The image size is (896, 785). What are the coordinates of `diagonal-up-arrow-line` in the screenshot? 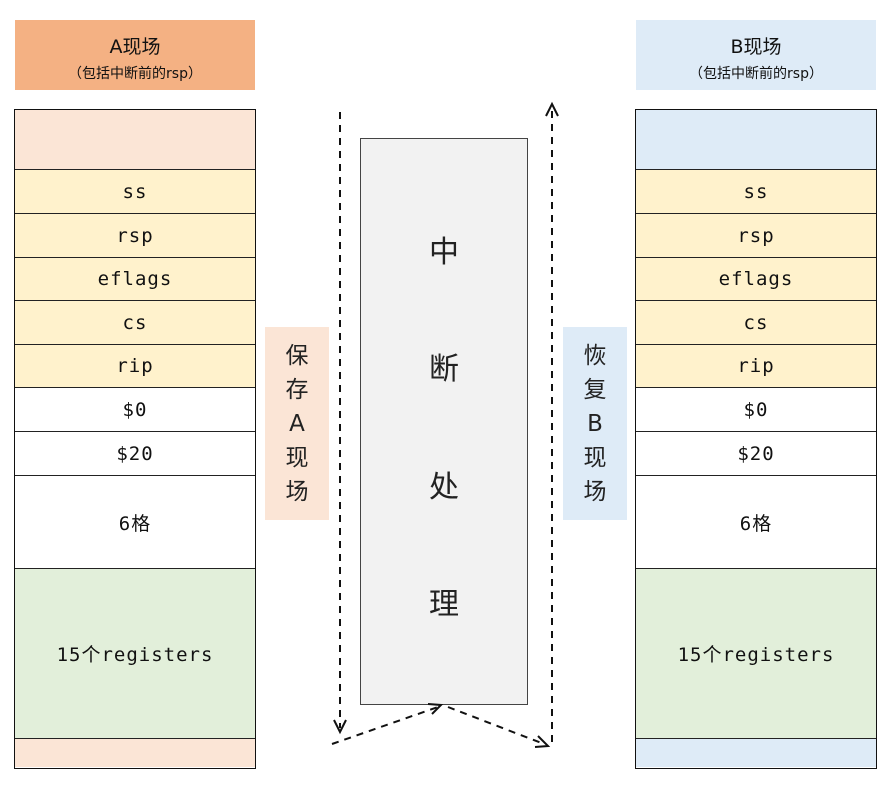 It's located at (385, 725).